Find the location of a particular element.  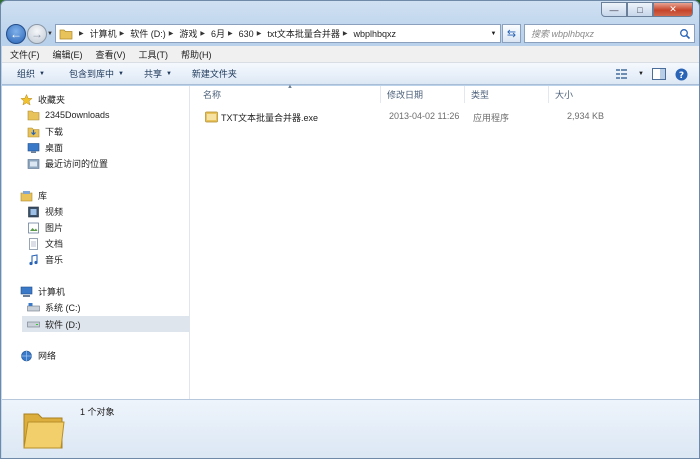

star-icon is located at coordinates (26, 99).